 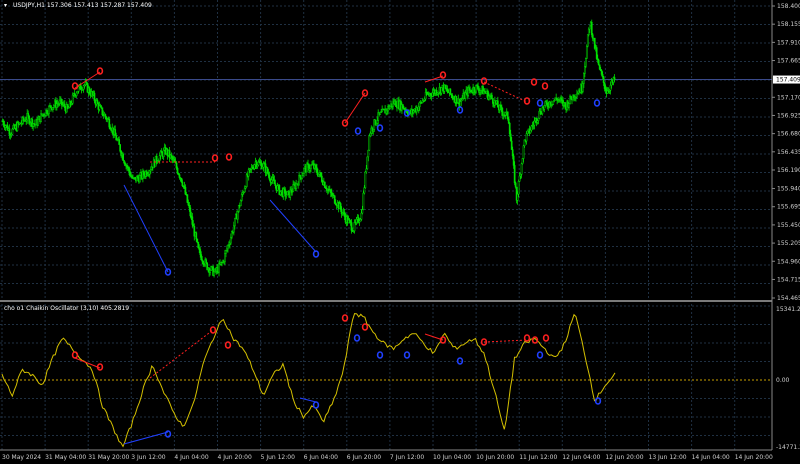 What do you see at coordinates (788, 134) in the screenshot?
I see `price-tick-label: 156.680` at bounding box center [788, 134].